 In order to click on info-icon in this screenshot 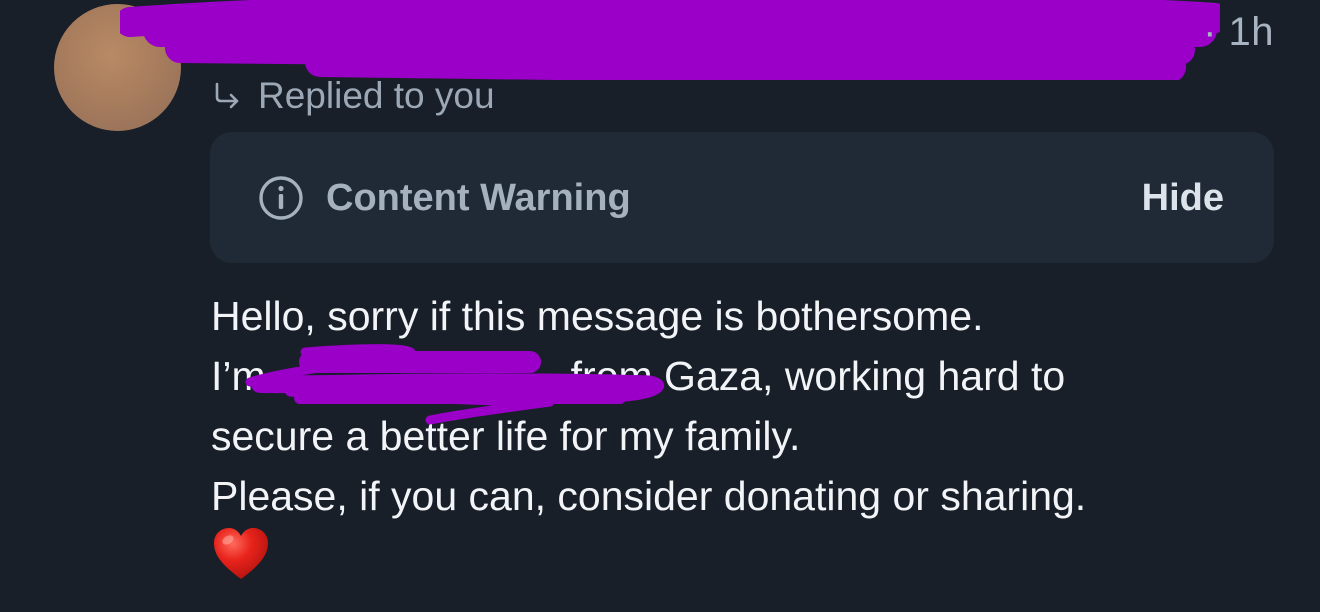, I will do `click(281, 198)`.